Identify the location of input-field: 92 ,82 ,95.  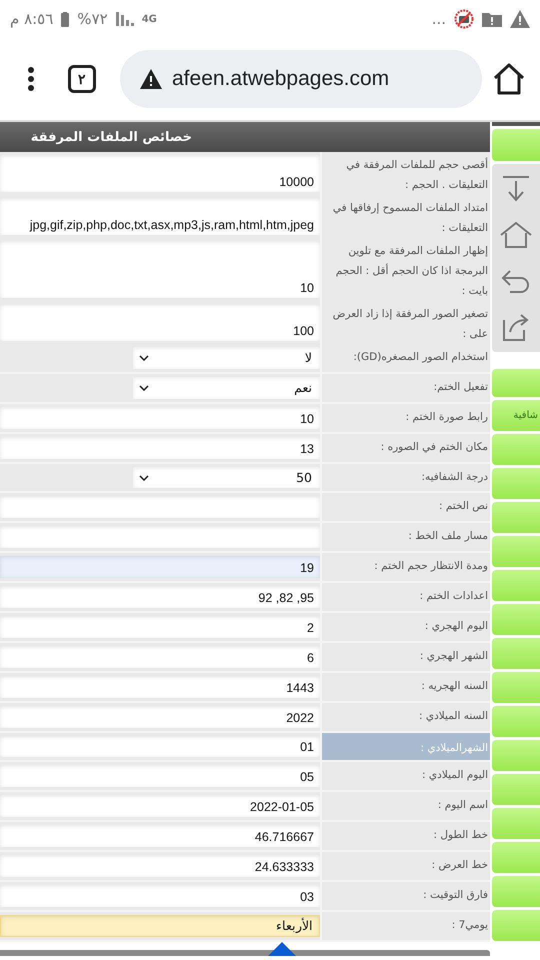
(160, 597).